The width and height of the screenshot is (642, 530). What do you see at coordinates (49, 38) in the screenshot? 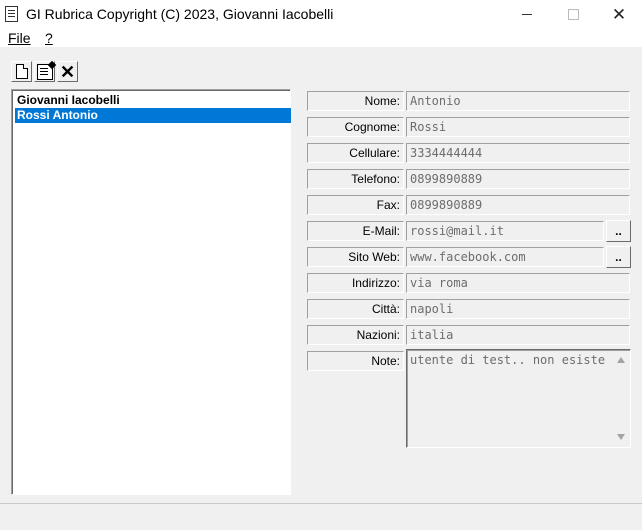
I see `menu-help: ?` at bounding box center [49, 38].